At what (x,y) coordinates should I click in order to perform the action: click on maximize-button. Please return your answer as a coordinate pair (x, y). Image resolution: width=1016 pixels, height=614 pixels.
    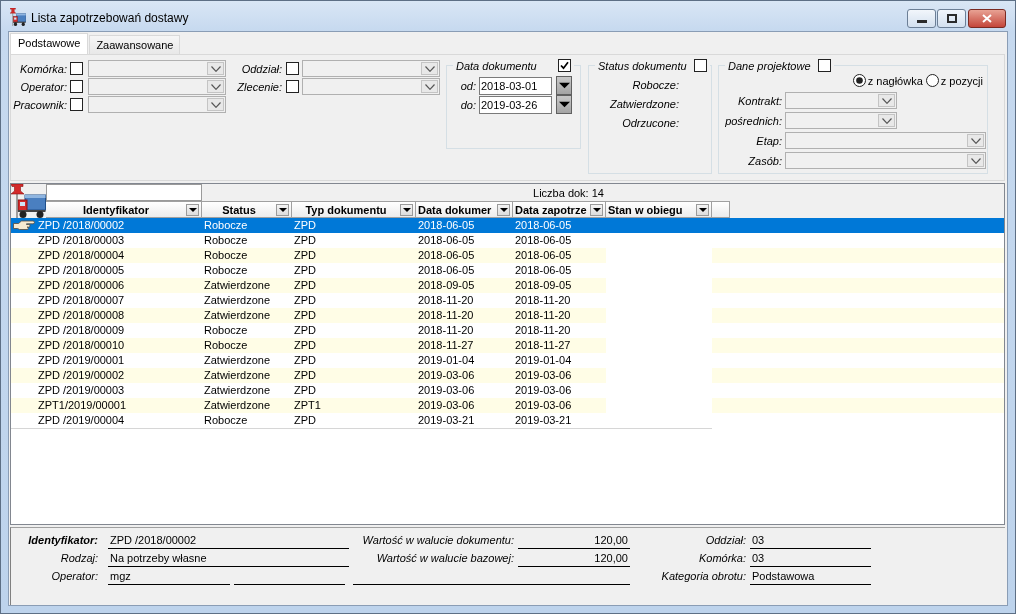
    Looking at the image, I should click on (951, 18).